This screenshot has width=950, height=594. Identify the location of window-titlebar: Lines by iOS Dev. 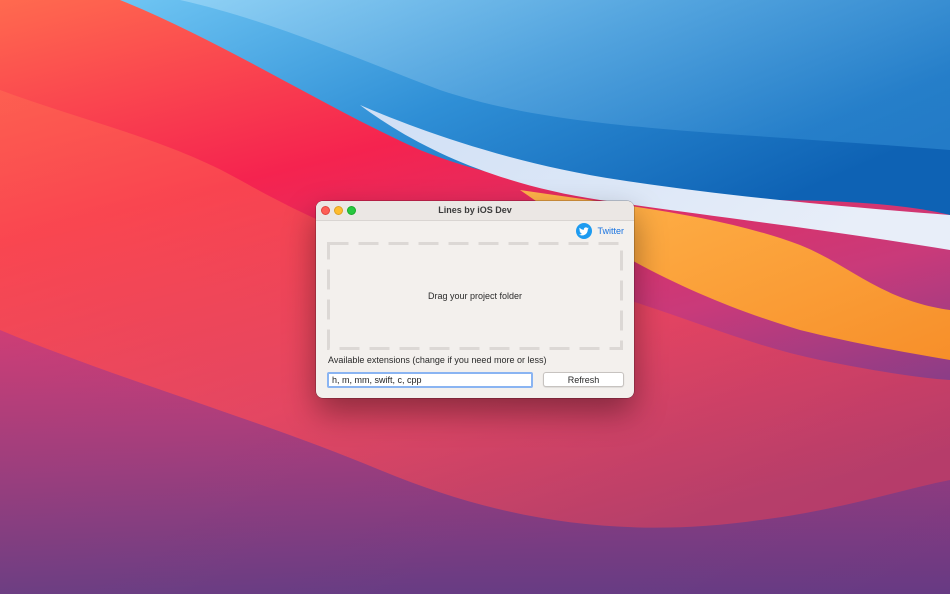
(475, 211).